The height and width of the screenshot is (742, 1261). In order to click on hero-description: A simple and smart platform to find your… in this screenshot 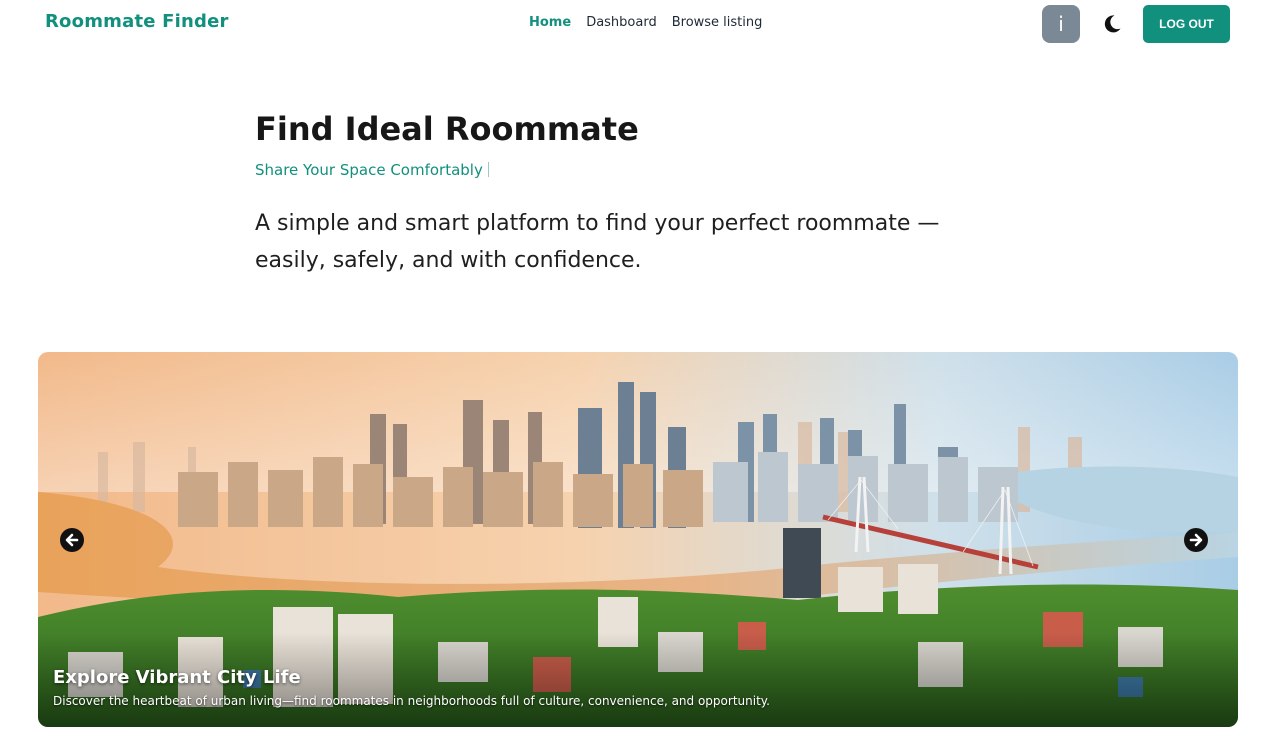, I will do `click(597, 242)`.